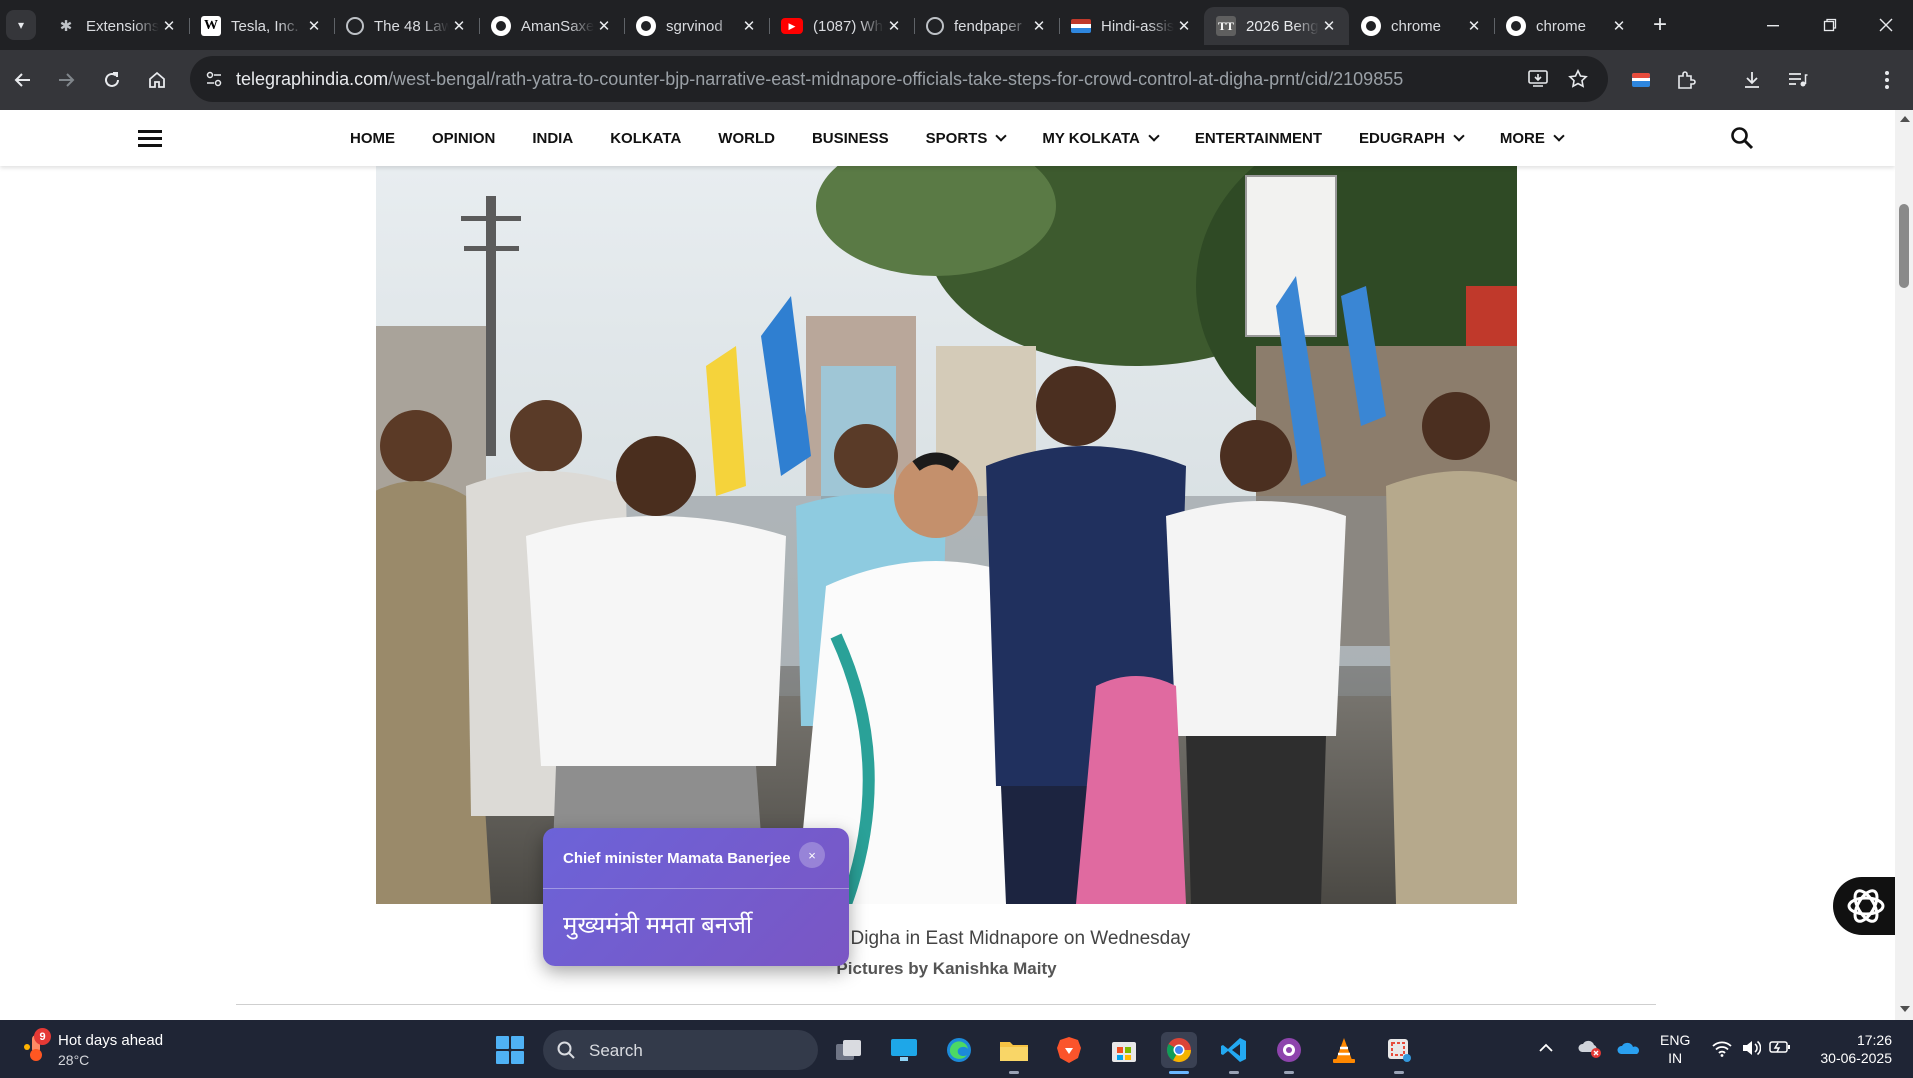 The height and width of the screenshot is (1078, 1913). I want to click on snipping-tool-app, so click(1399, 1053).